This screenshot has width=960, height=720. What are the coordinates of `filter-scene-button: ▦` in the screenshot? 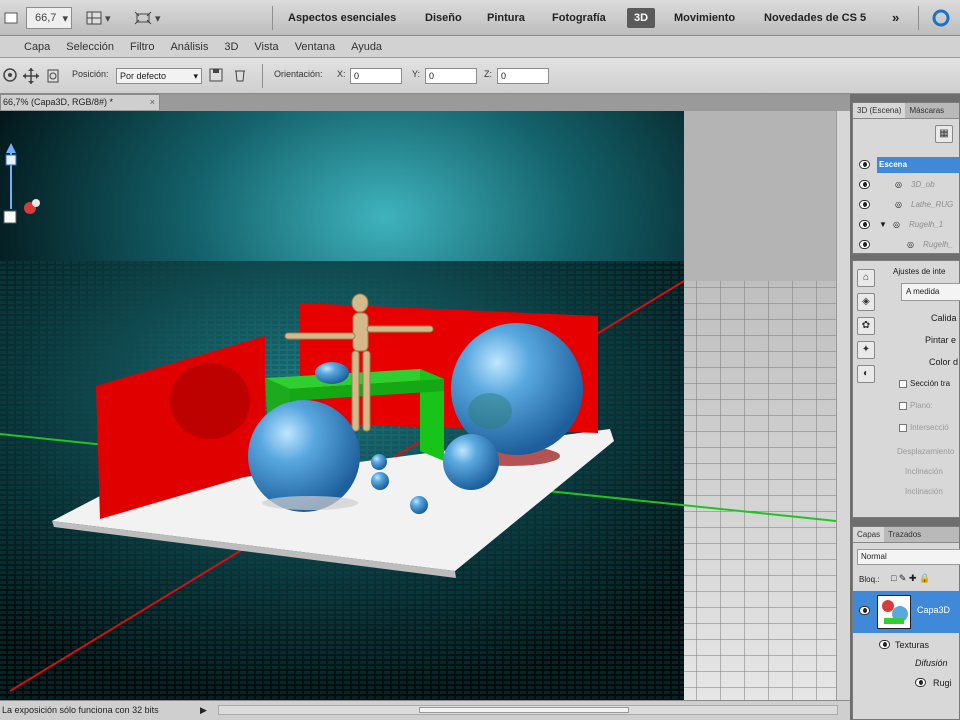 It's located at (944, 134).